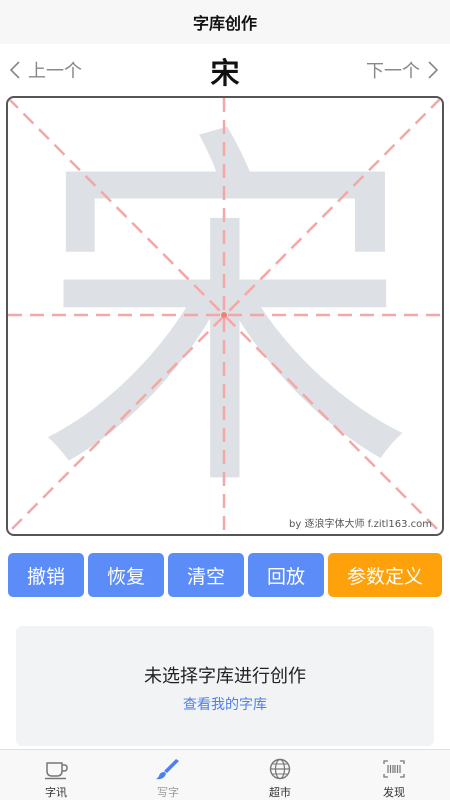  What do you see at coordinates (385, 575) in the screenshot?
I see `params-button: 参数定义` at bounding box center [385, 575].